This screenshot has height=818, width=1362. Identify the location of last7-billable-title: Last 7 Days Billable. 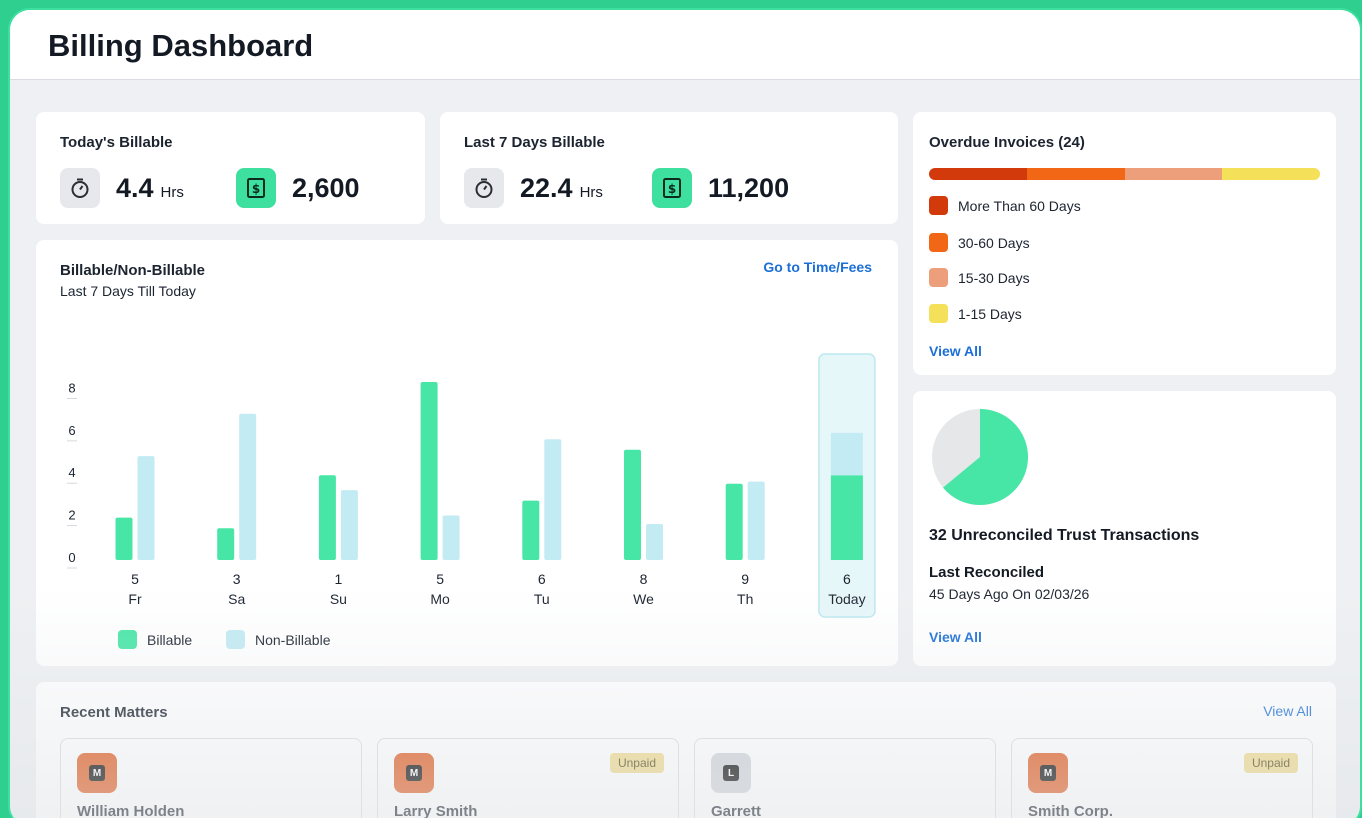
(534, 142).